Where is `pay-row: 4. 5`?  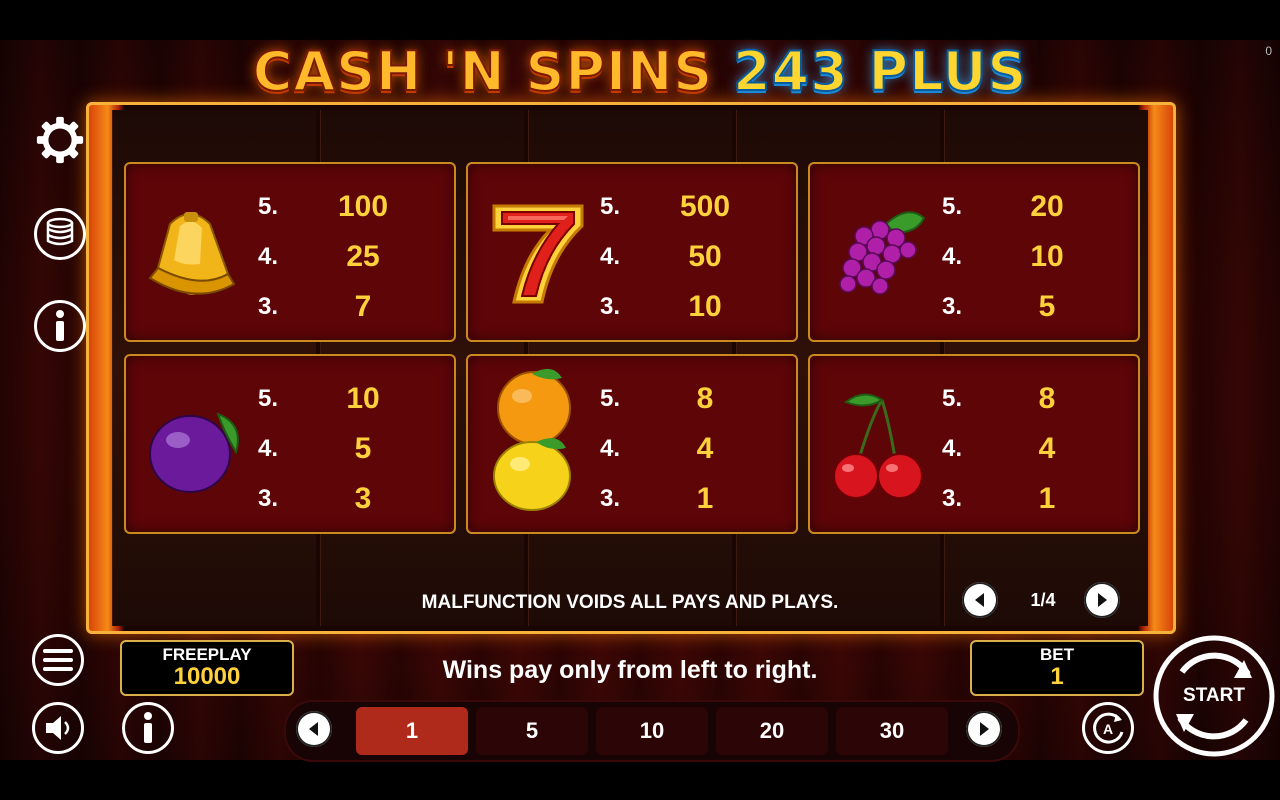
pay-row: 4. 5 is located at coordinates (315, 448).